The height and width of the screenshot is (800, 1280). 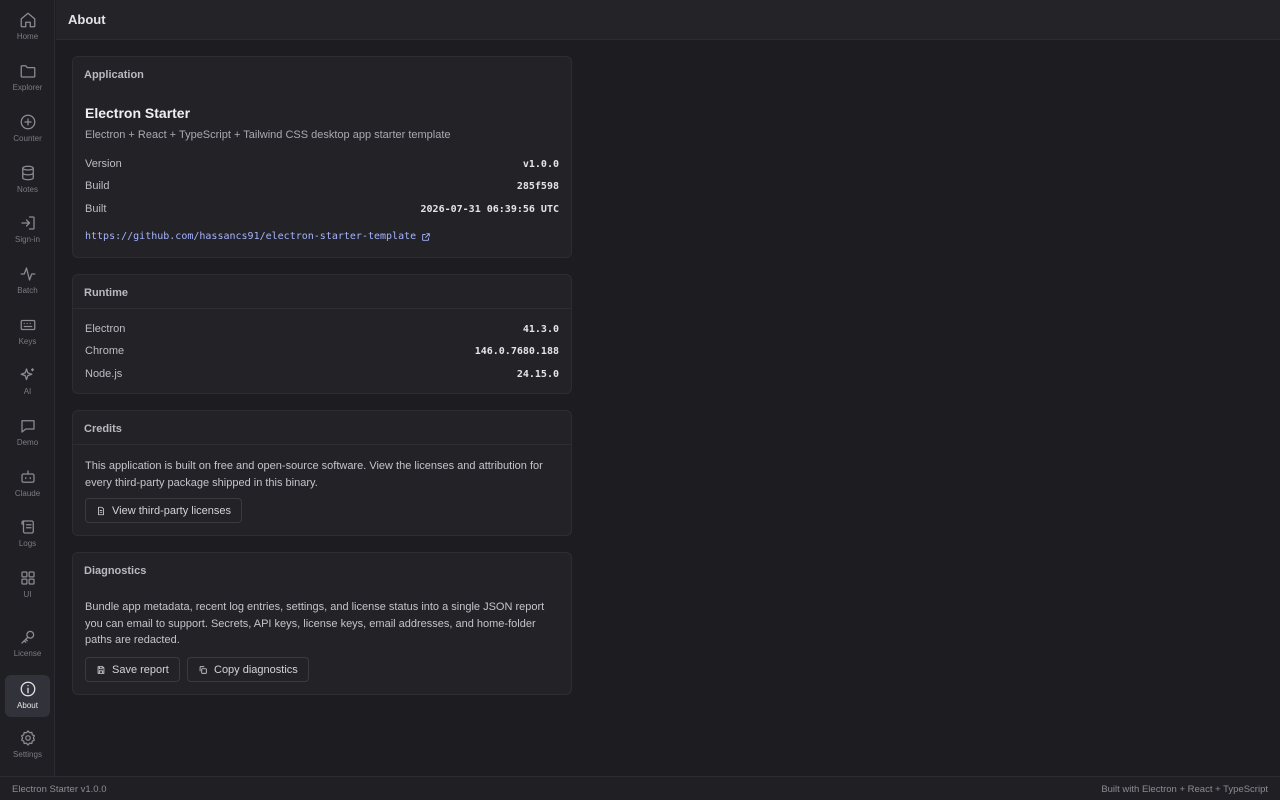 What do you see at coordinates (101, 510) in the screenshot?
I see `file-text-icon` at bounding box center [101, 510].